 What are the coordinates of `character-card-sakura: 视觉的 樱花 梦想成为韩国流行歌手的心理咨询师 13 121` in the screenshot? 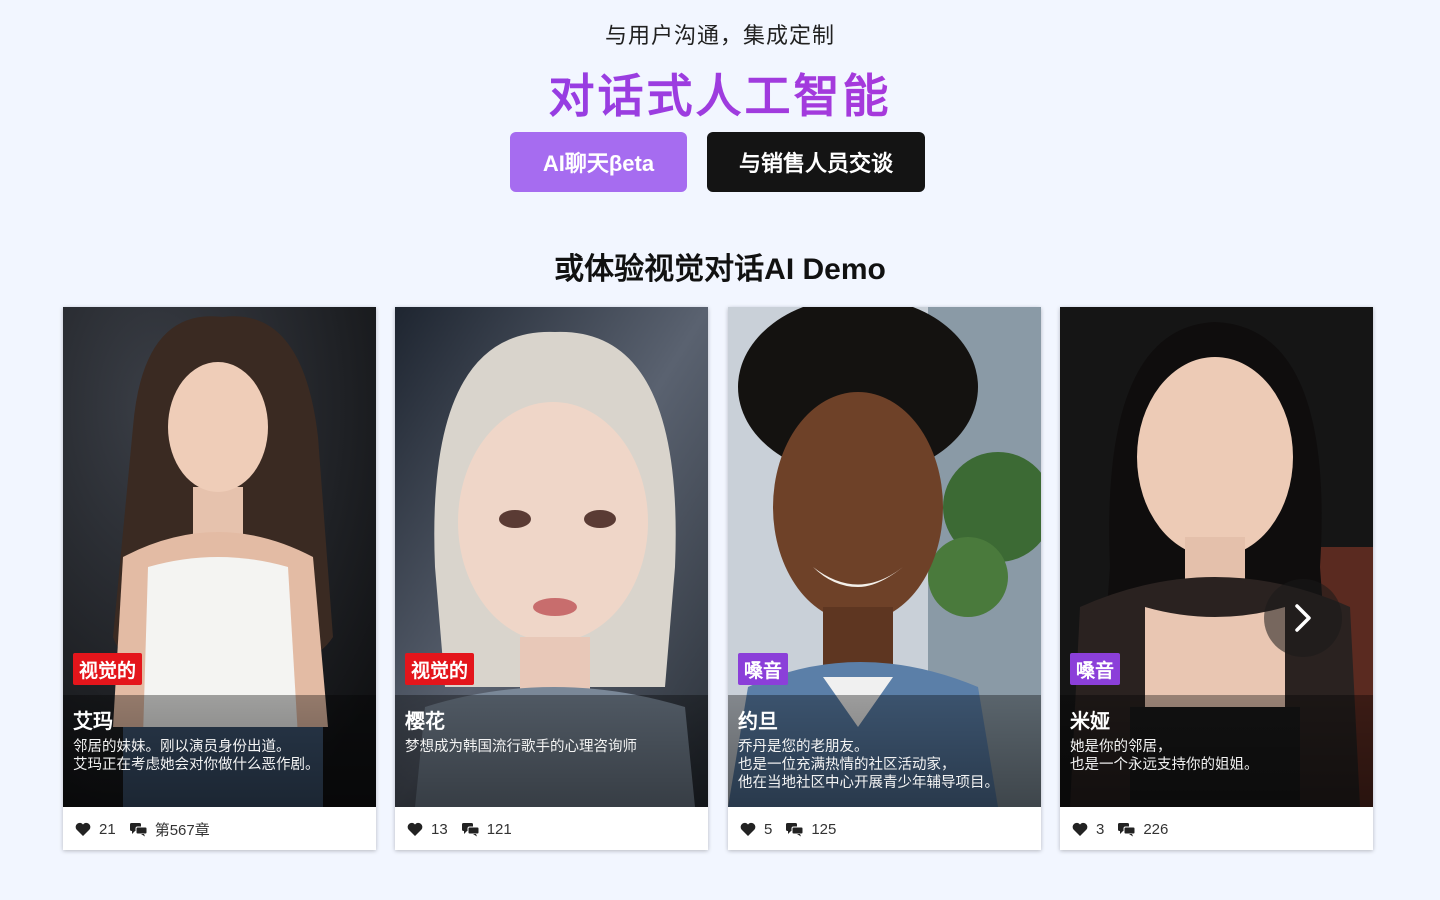 It's located at (551, 578).